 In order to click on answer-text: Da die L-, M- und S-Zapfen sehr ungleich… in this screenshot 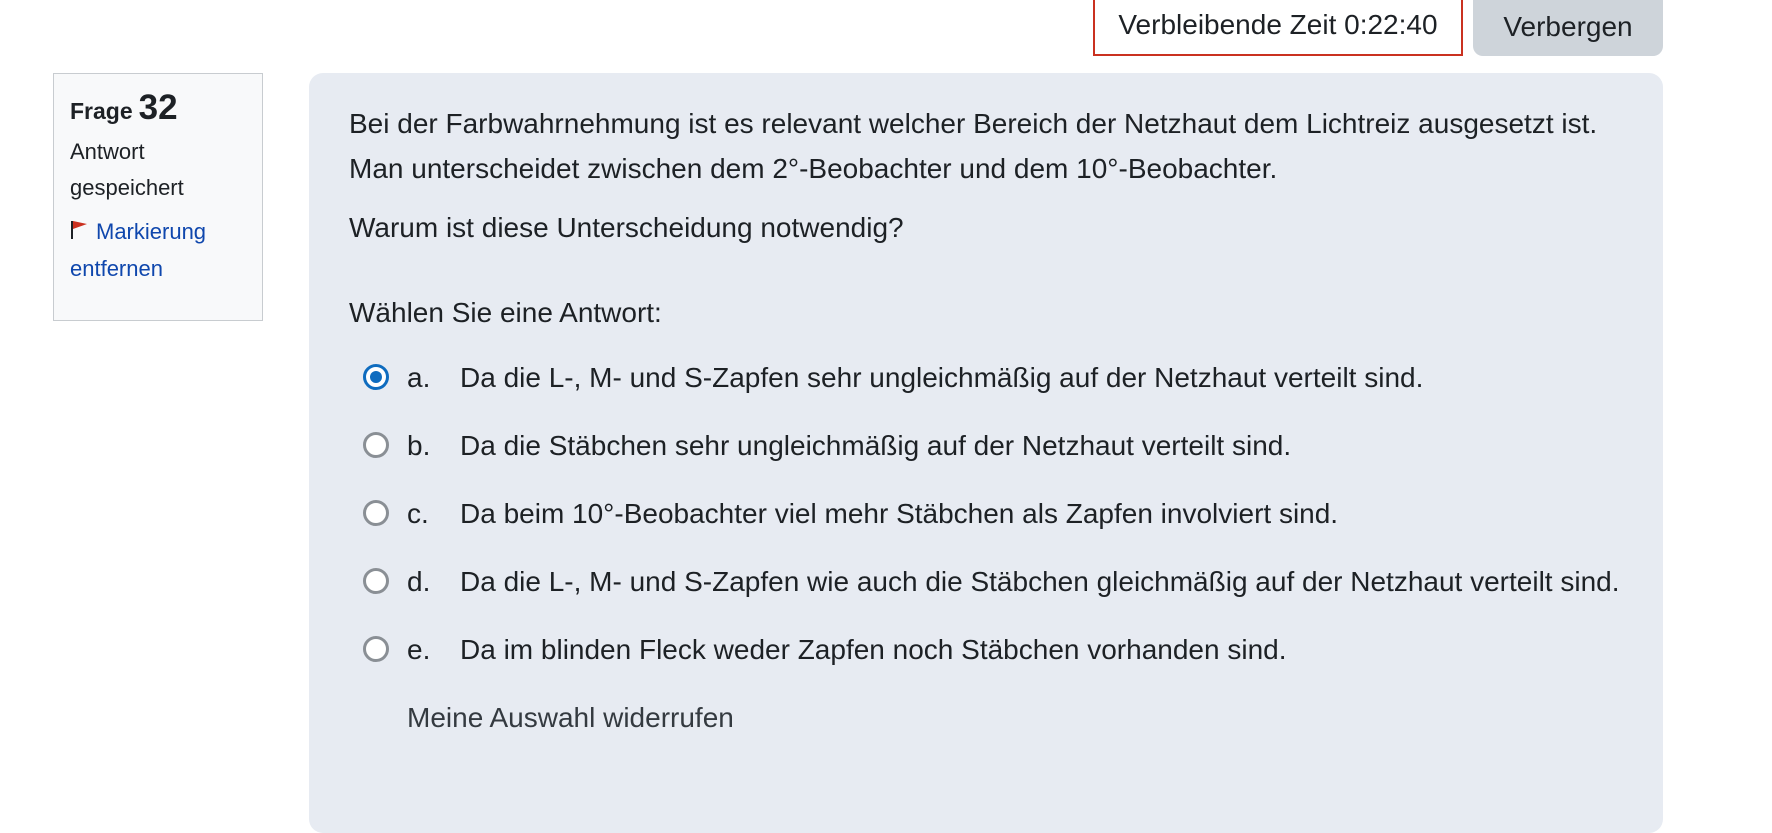, I will do `click(1041, 377)`.